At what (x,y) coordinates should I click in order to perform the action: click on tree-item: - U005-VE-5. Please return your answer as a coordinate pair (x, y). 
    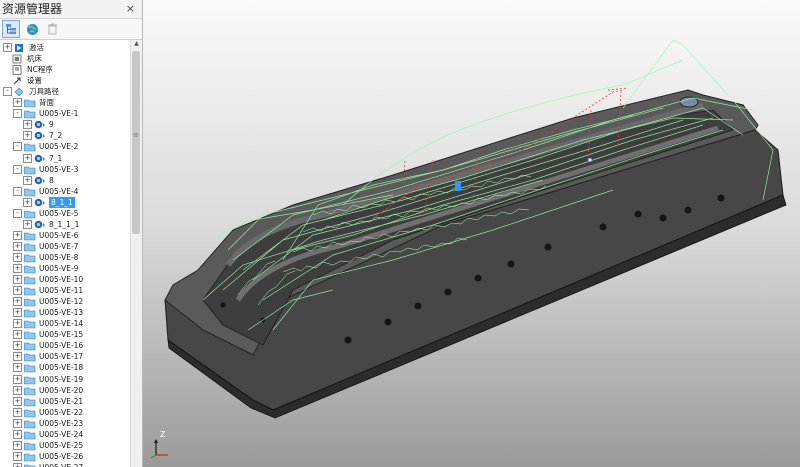
    Looking at the image, I should click on (45, 213).